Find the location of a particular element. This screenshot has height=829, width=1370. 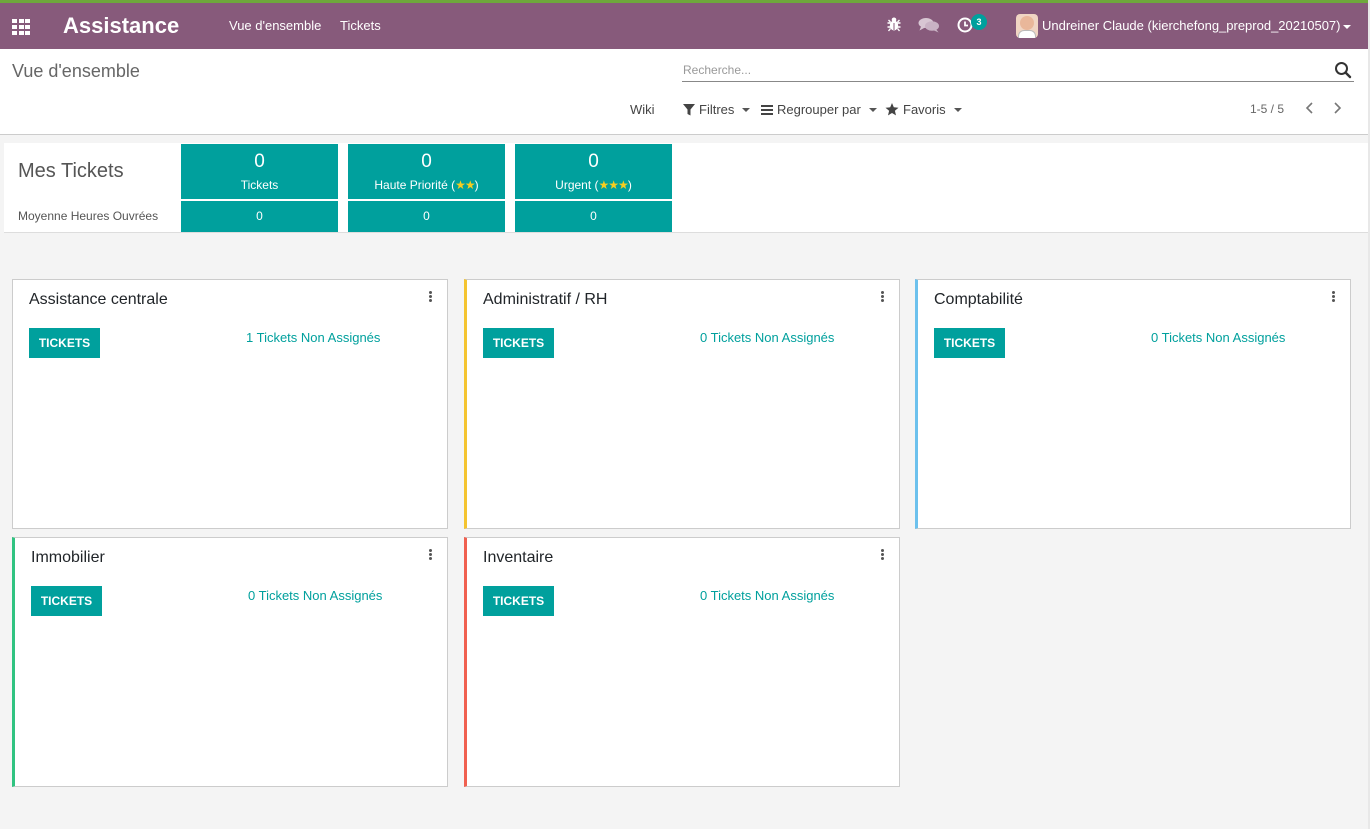

group-by-button: Regrouper par is located at coordinates (819, 109).